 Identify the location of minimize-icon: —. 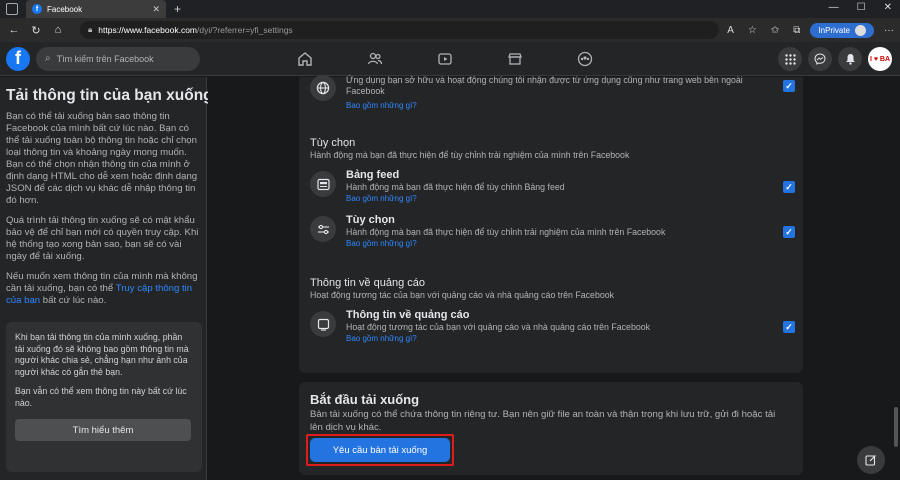
(834, 7).